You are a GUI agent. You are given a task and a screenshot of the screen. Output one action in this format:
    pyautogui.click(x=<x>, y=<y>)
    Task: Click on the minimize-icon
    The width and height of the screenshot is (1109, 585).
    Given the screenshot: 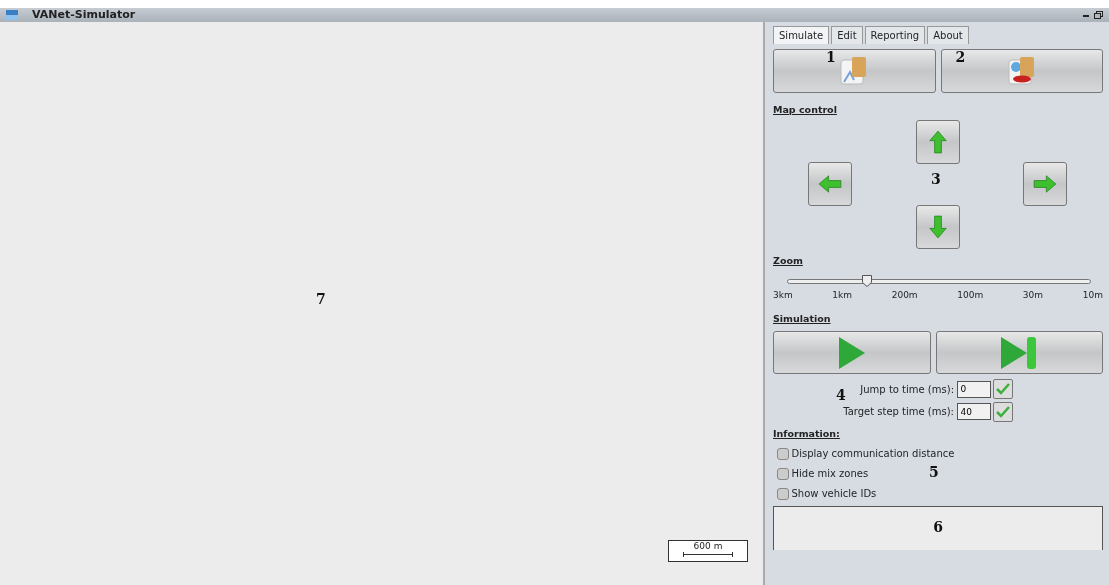 What is the action you would take?
    pyautogui.click(x=1086, y=15)
    